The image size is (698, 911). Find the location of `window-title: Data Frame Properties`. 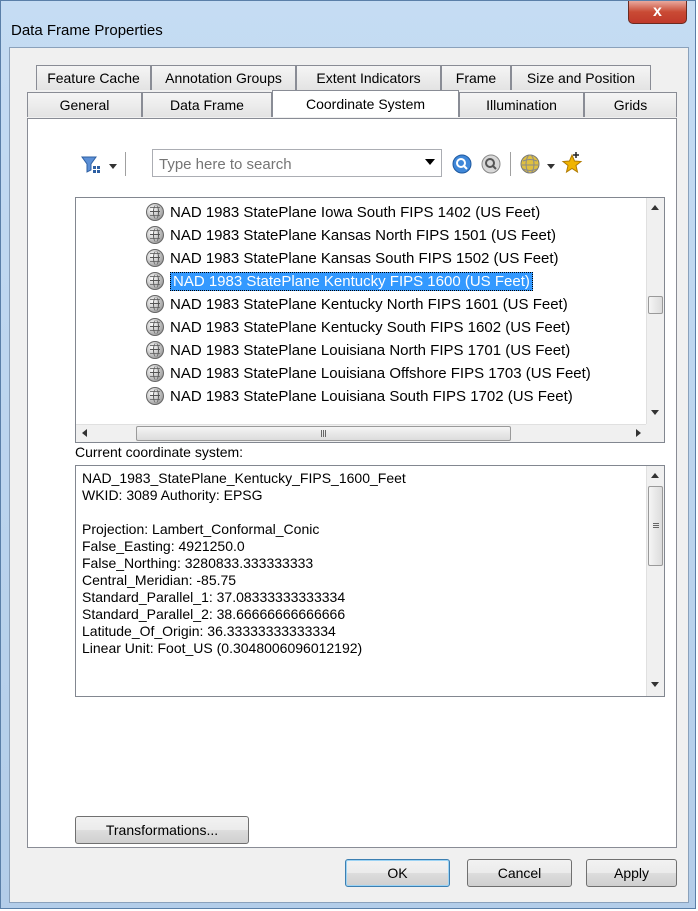

window-title: Data Frame Properties is located at coordinates (87, 30).